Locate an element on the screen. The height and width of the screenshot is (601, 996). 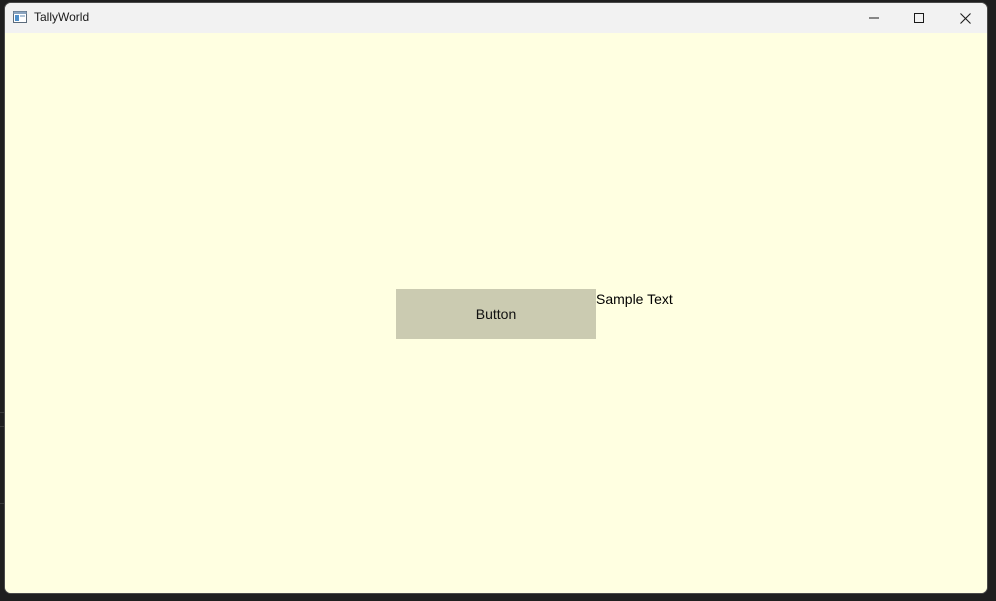
window-title: TallyWorld is located at coordinates (62, 17).